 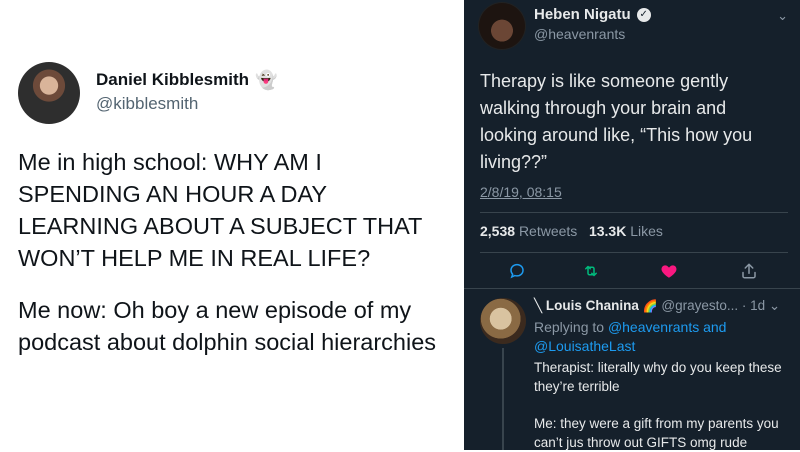 I want to click on reply-button, so click(x=517, y=271).